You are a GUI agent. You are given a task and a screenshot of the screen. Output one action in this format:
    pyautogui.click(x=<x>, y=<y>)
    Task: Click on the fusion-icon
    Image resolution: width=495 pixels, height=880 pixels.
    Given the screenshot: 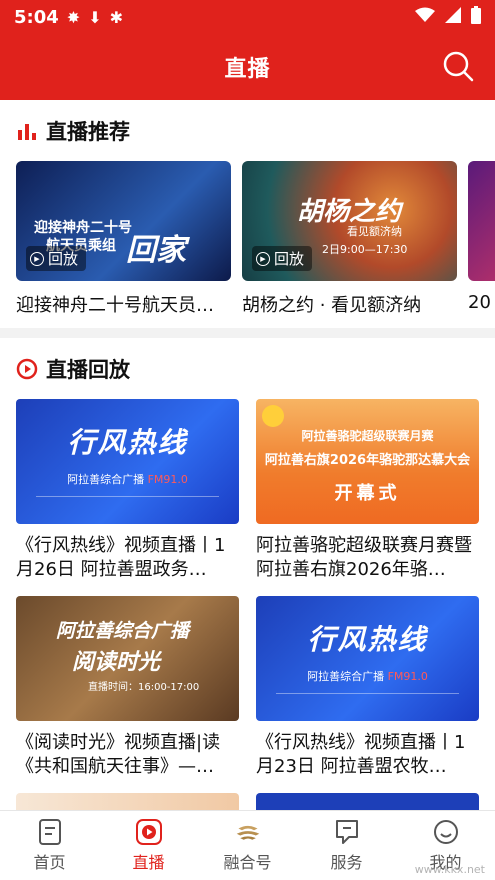 What is the action you would take?
    pyautogui.click(x=248, y=832)
    